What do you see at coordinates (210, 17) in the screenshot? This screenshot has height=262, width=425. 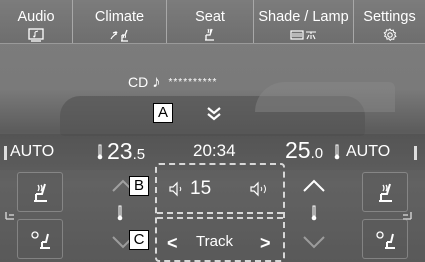 I see `tab-label: Seat` at bounding box center [210, 17].